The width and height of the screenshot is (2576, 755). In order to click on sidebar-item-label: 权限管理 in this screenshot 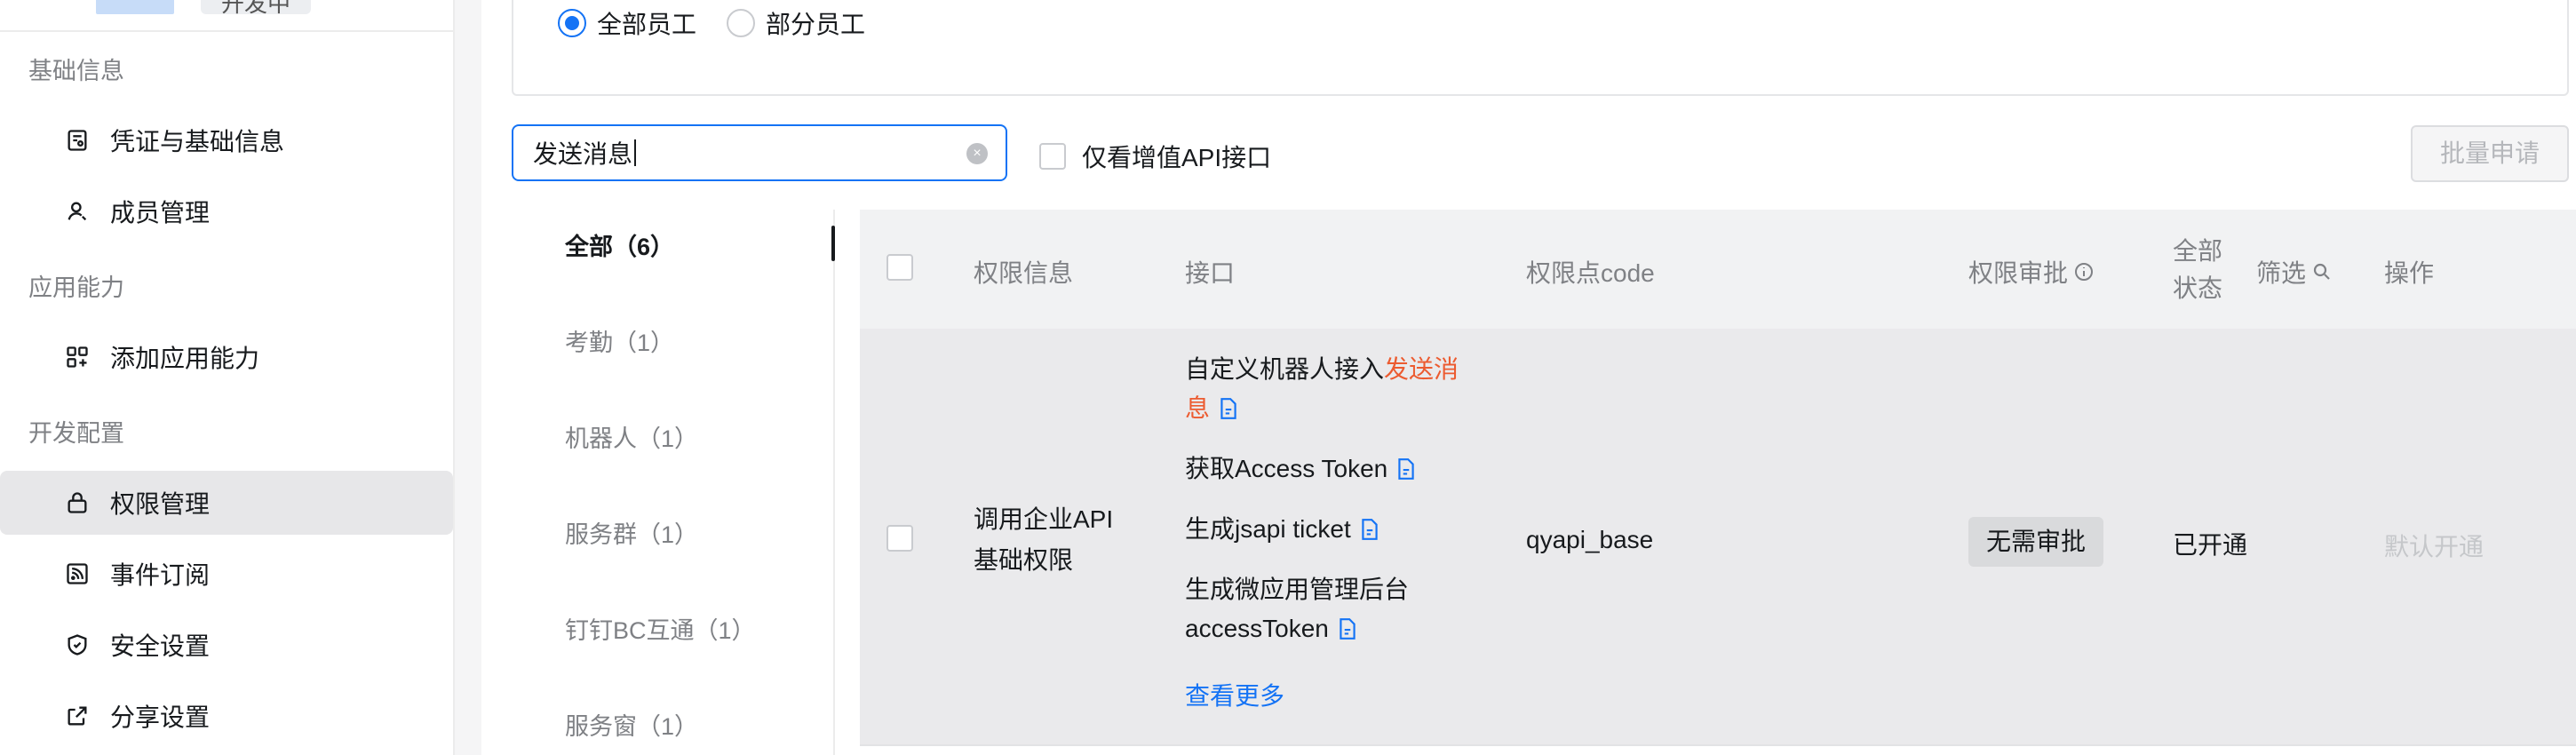, I will do `click(160, 504)`.